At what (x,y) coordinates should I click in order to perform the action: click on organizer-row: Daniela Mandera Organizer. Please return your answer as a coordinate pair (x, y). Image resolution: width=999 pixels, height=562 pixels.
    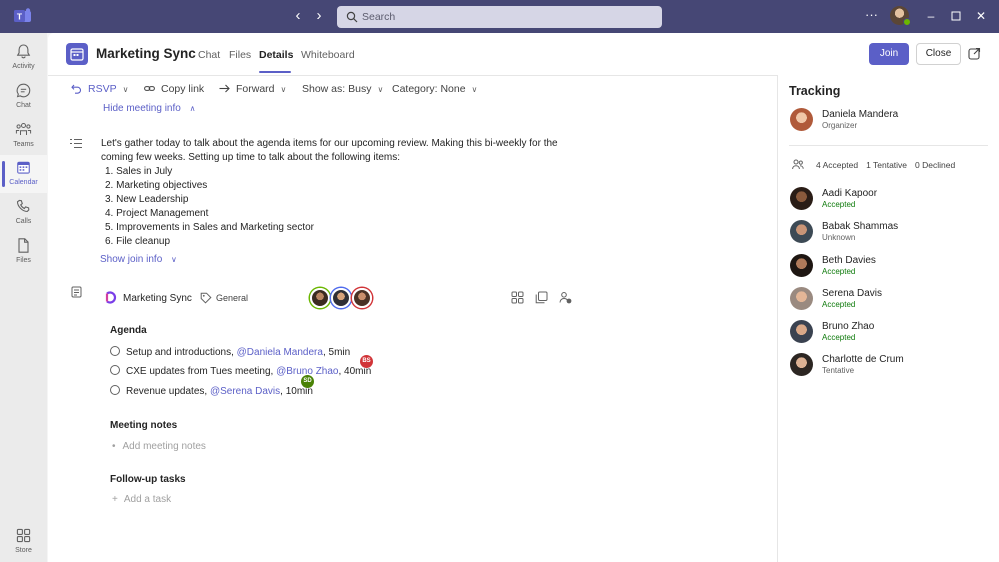
    Looking at the image, I should click on (890, 120).